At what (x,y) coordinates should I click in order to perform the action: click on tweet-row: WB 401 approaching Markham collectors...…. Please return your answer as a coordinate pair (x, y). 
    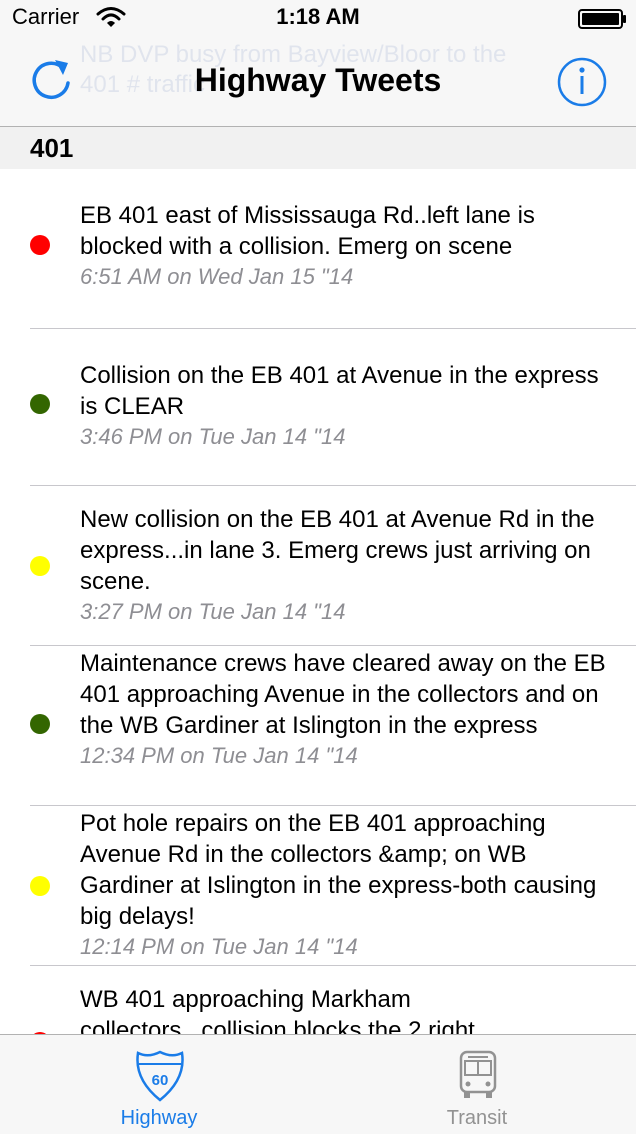
    Looking at the image, I should click on (318, 1000).